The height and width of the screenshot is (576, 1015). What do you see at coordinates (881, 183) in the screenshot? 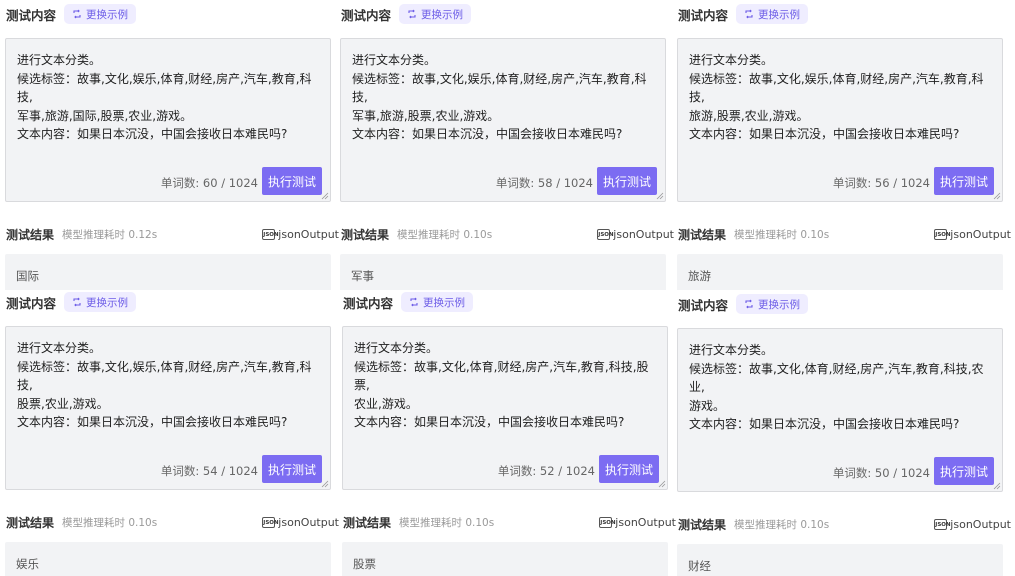
I see `word-count: 单词数: 56 / 1024` at bounding box center [881, 183].